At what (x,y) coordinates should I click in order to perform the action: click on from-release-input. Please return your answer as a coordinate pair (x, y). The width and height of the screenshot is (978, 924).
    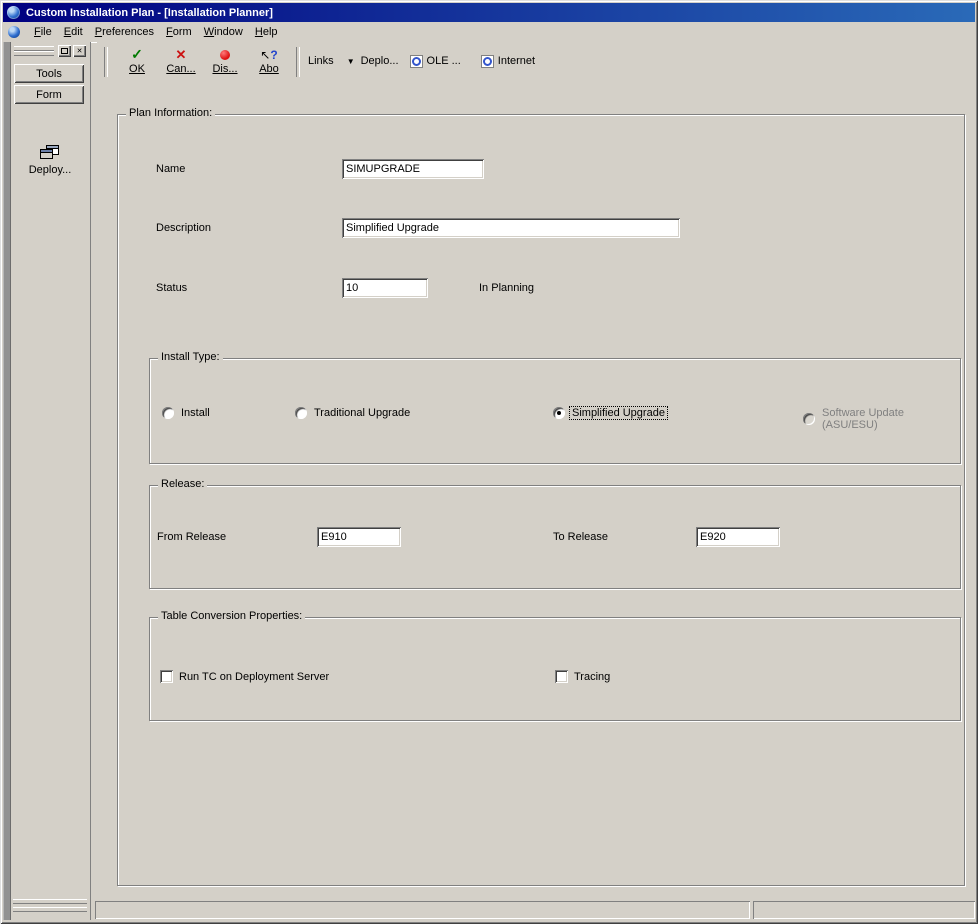
    Looking at the image, I should click on (359, 537).